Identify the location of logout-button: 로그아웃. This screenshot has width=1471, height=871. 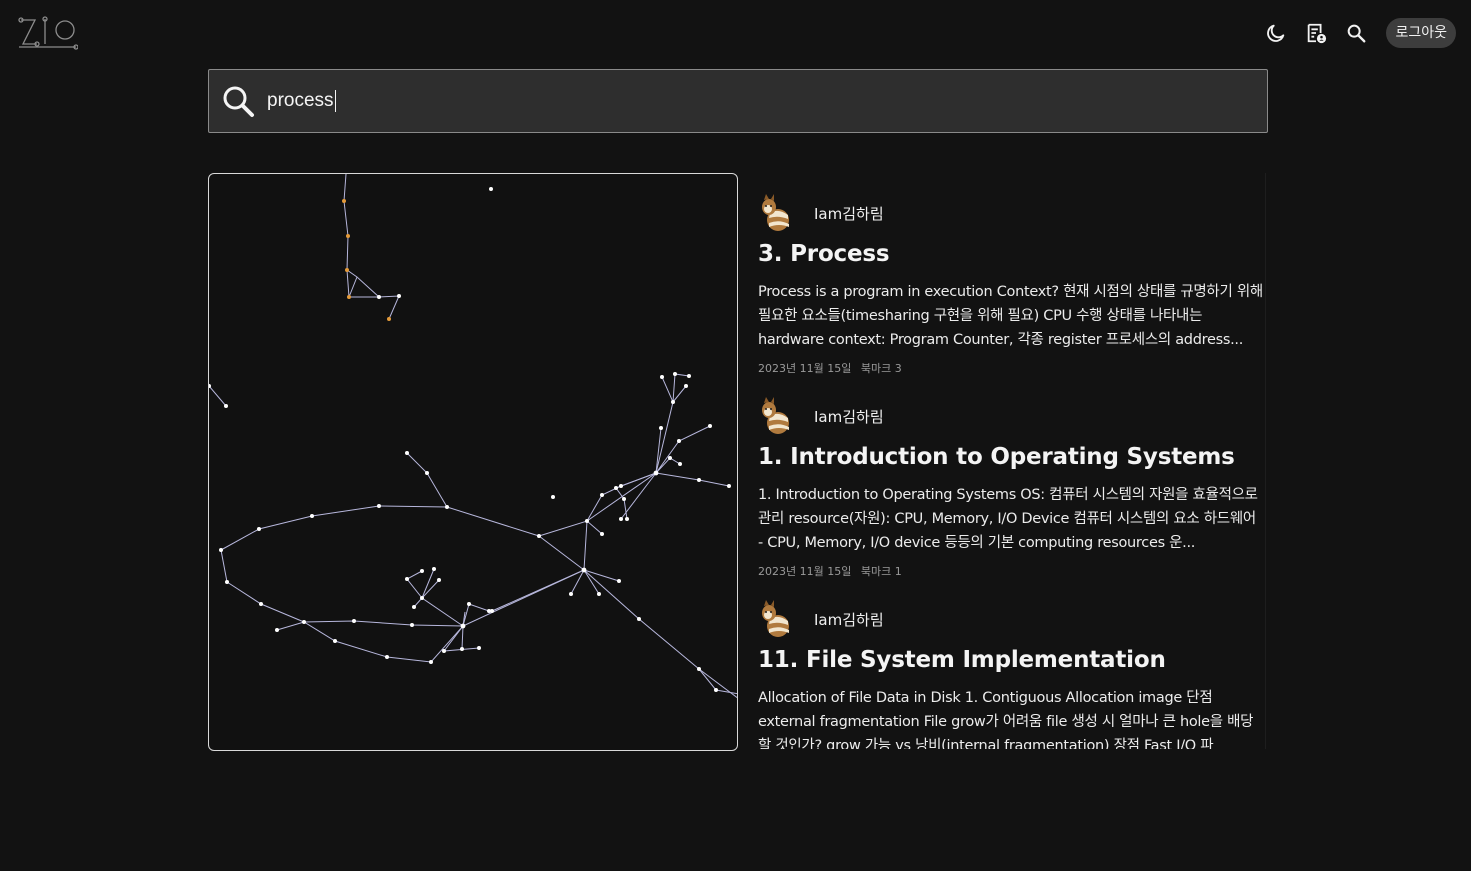
(1421, 33).